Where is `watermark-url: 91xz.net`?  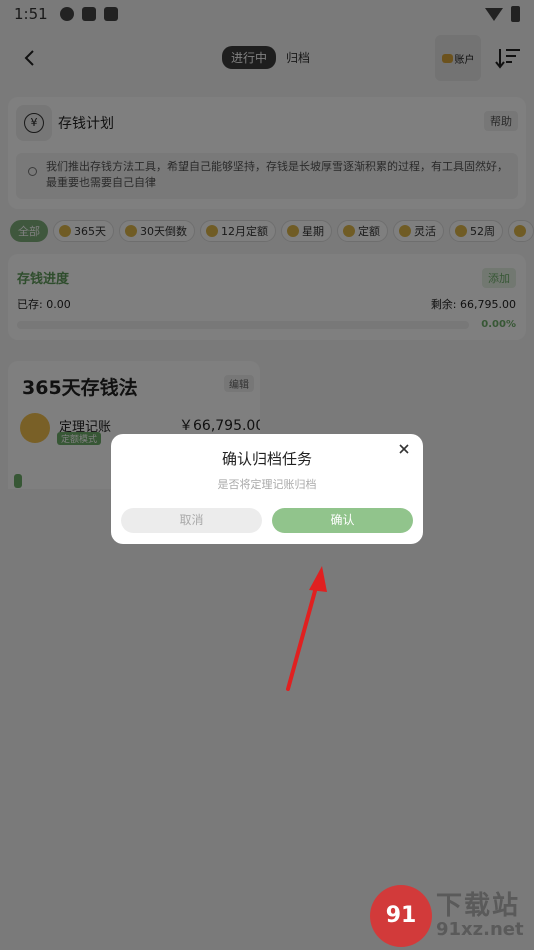
watermark-url: 91xz.net is located at coordinates (480, 929).